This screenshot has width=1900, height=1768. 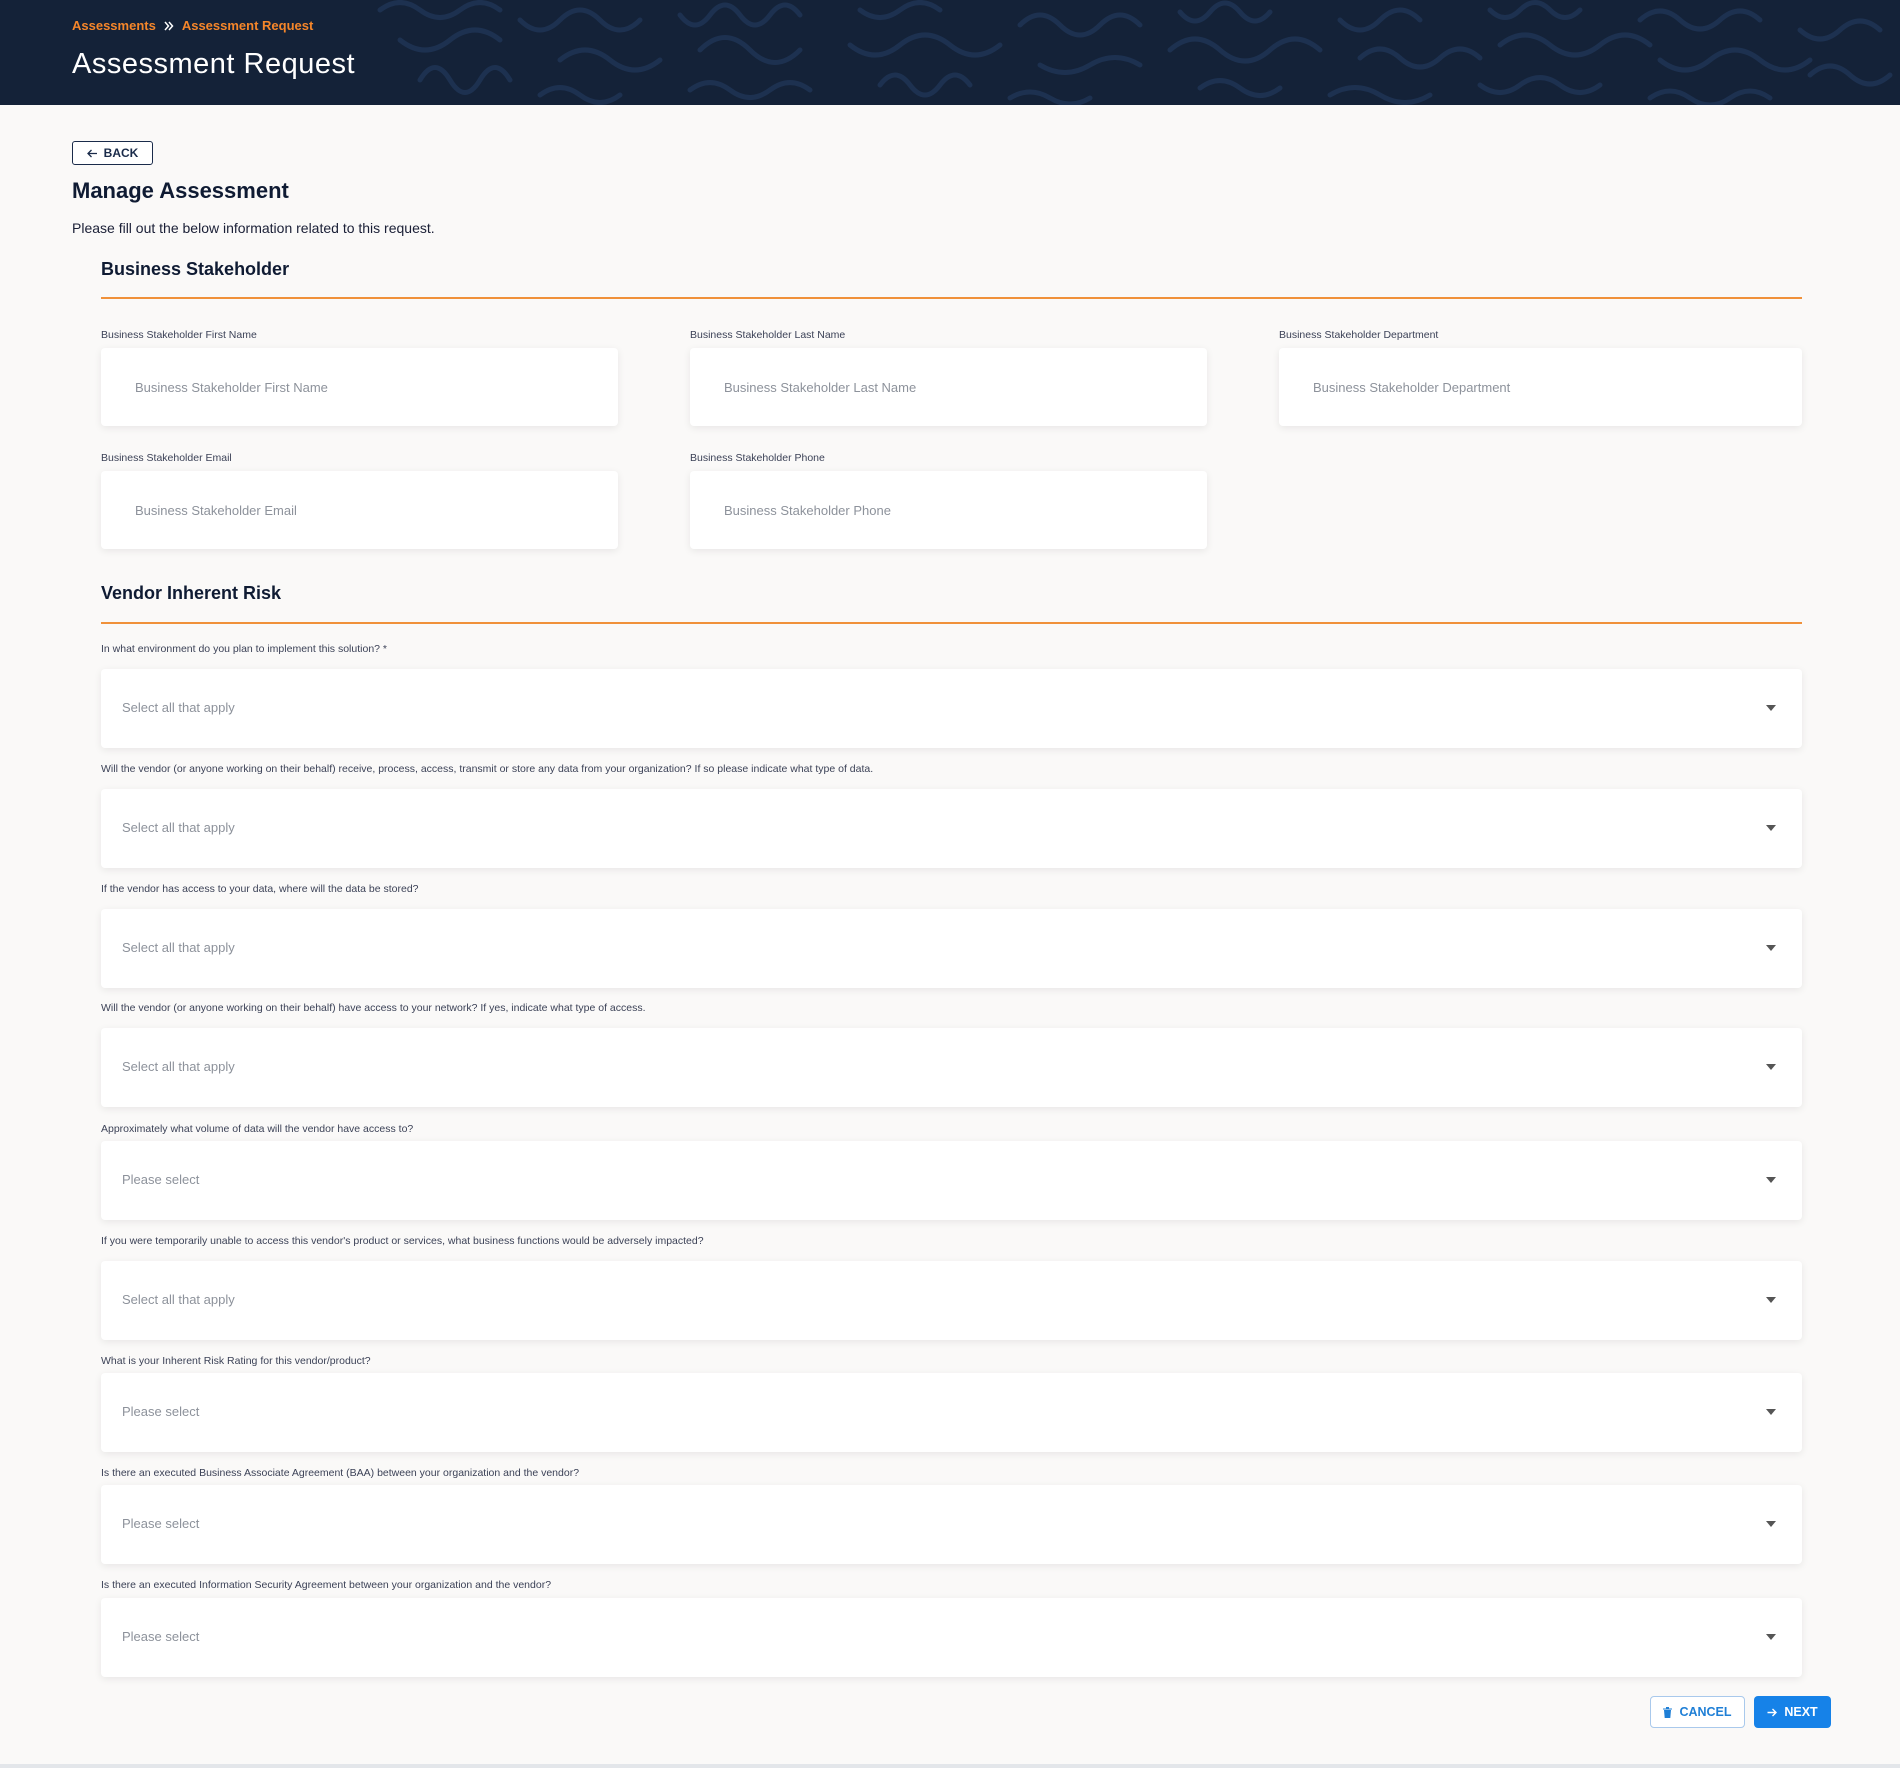 What do you see at coordinates (214, 64) in the screenshot?
I see `page-title: Assessment Request` at bounding box center [214, 64].